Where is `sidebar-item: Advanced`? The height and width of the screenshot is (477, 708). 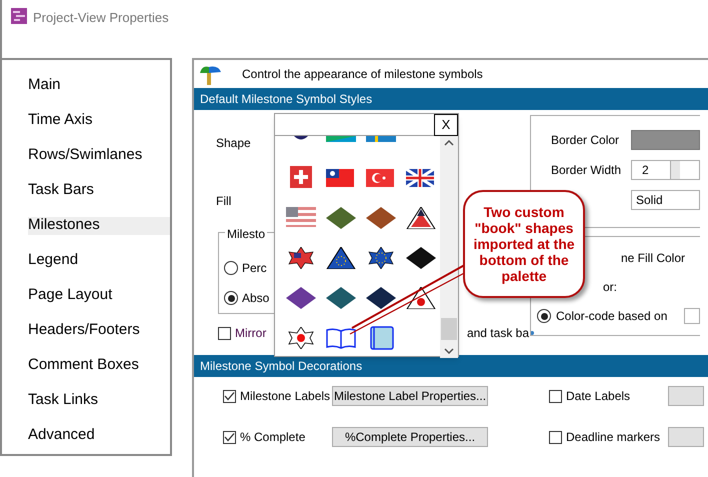 sidebar-item: Advanced is located at coordinates (99, 435).